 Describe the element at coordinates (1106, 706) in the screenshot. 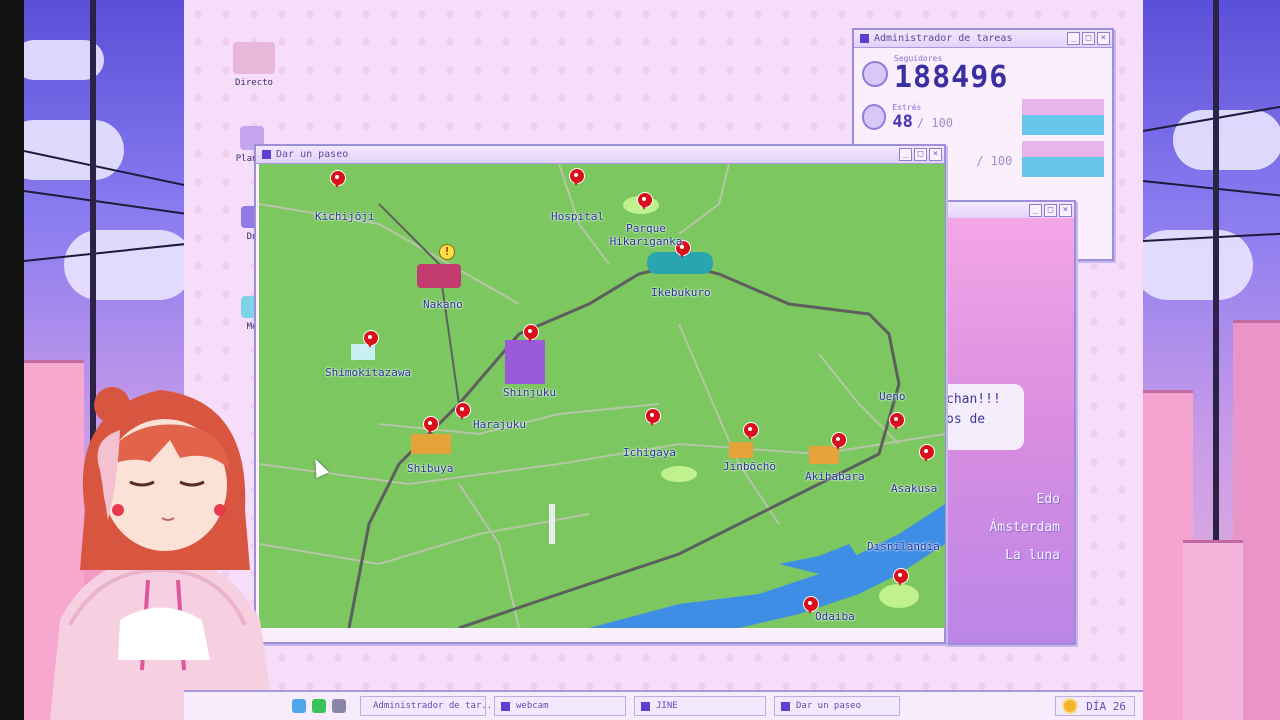

I see `day-label: DÍA 26` at that location.